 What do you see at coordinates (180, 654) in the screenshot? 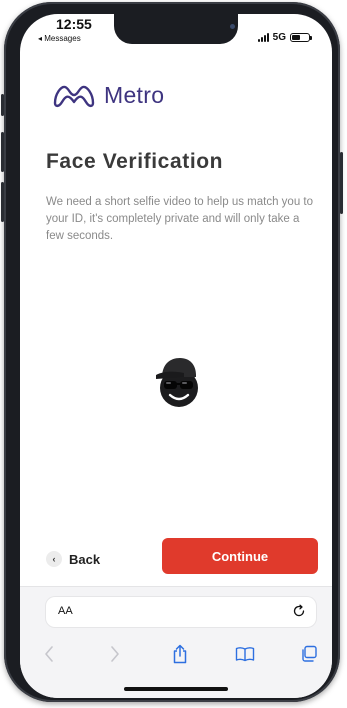
I see `share-icon` at bounding box center [180, 654].